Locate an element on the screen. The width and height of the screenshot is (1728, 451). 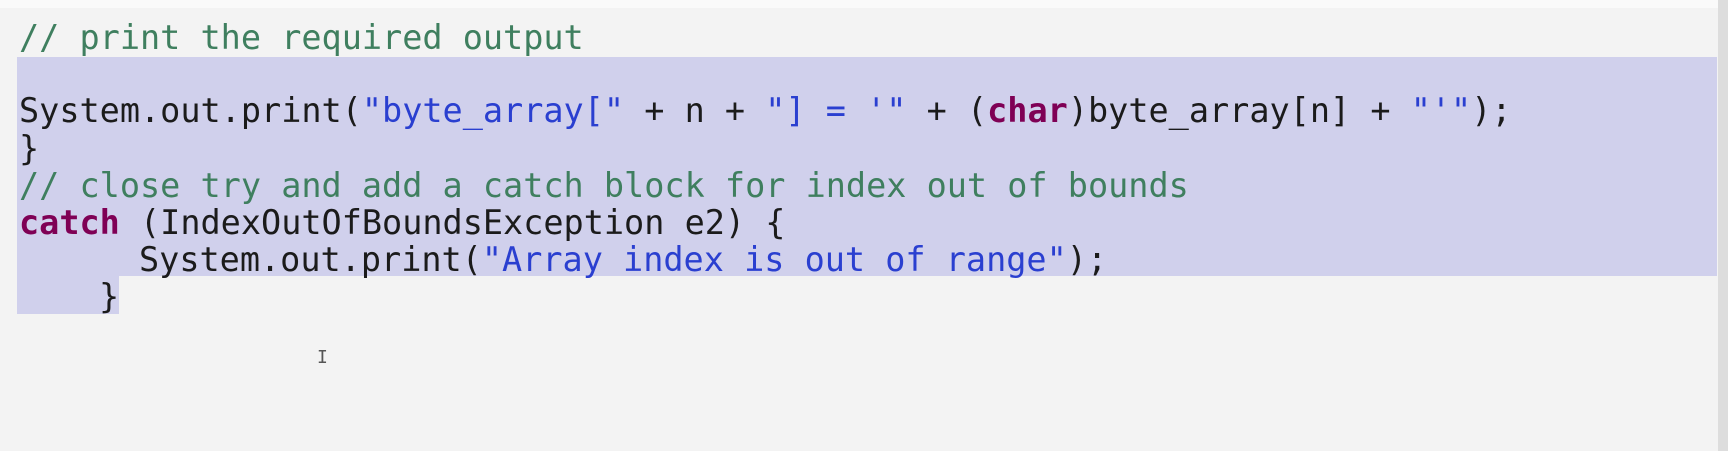
code-line-1: // print the required output is located at coordinates (301, 38).